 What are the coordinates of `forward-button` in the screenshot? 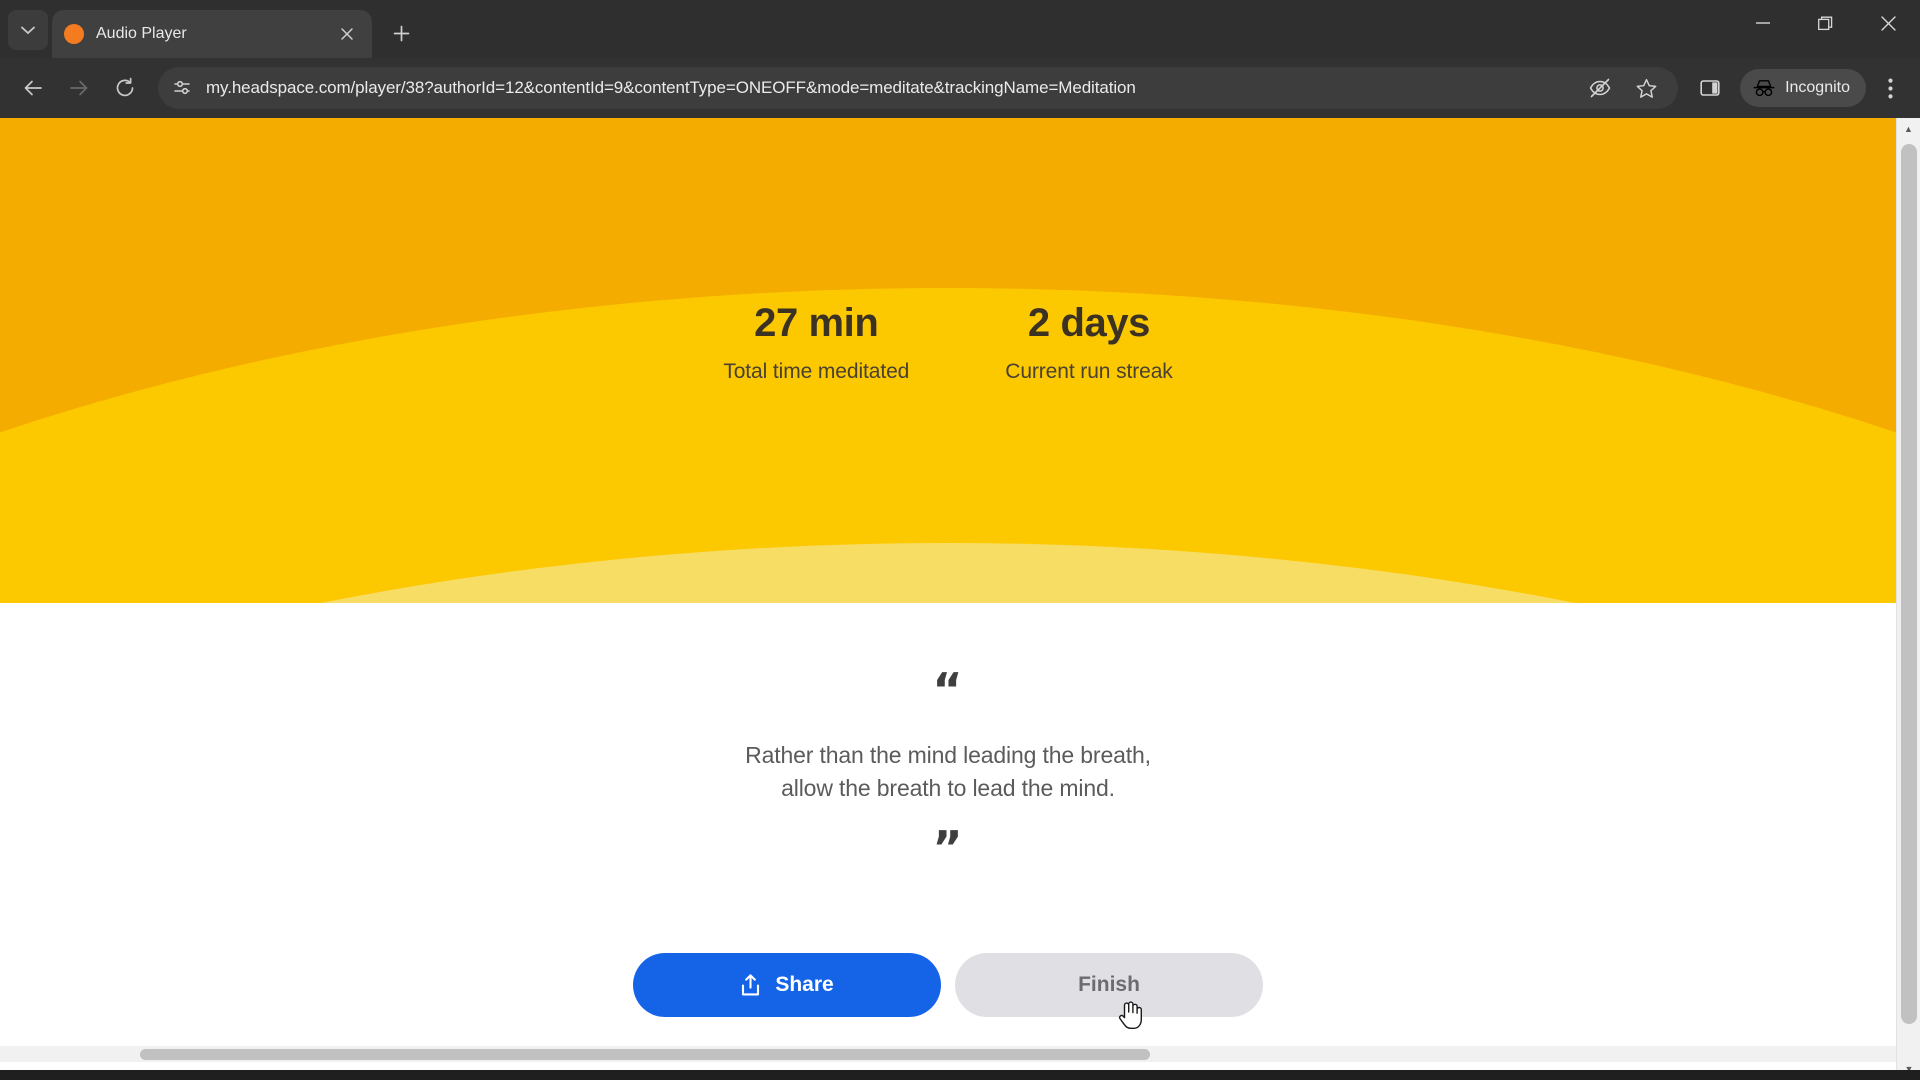 It's located at (79, 88).